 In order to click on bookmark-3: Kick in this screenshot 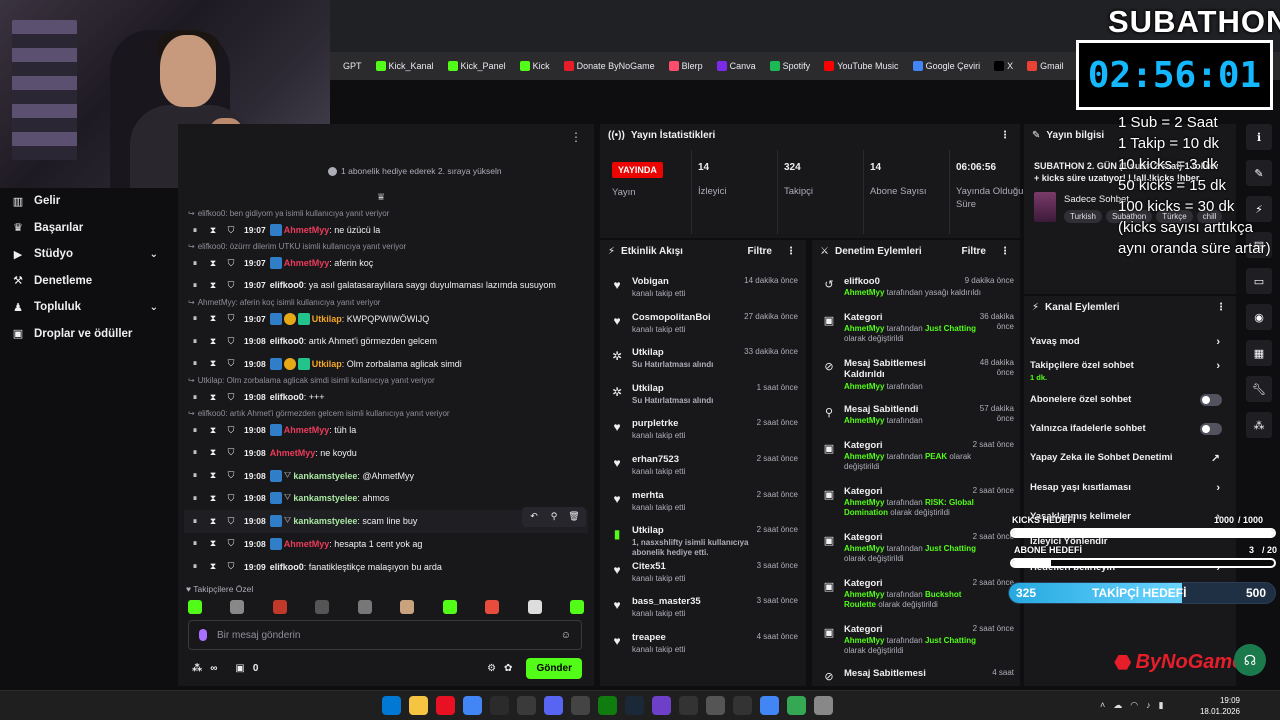, I will do `click(534, 66)`.